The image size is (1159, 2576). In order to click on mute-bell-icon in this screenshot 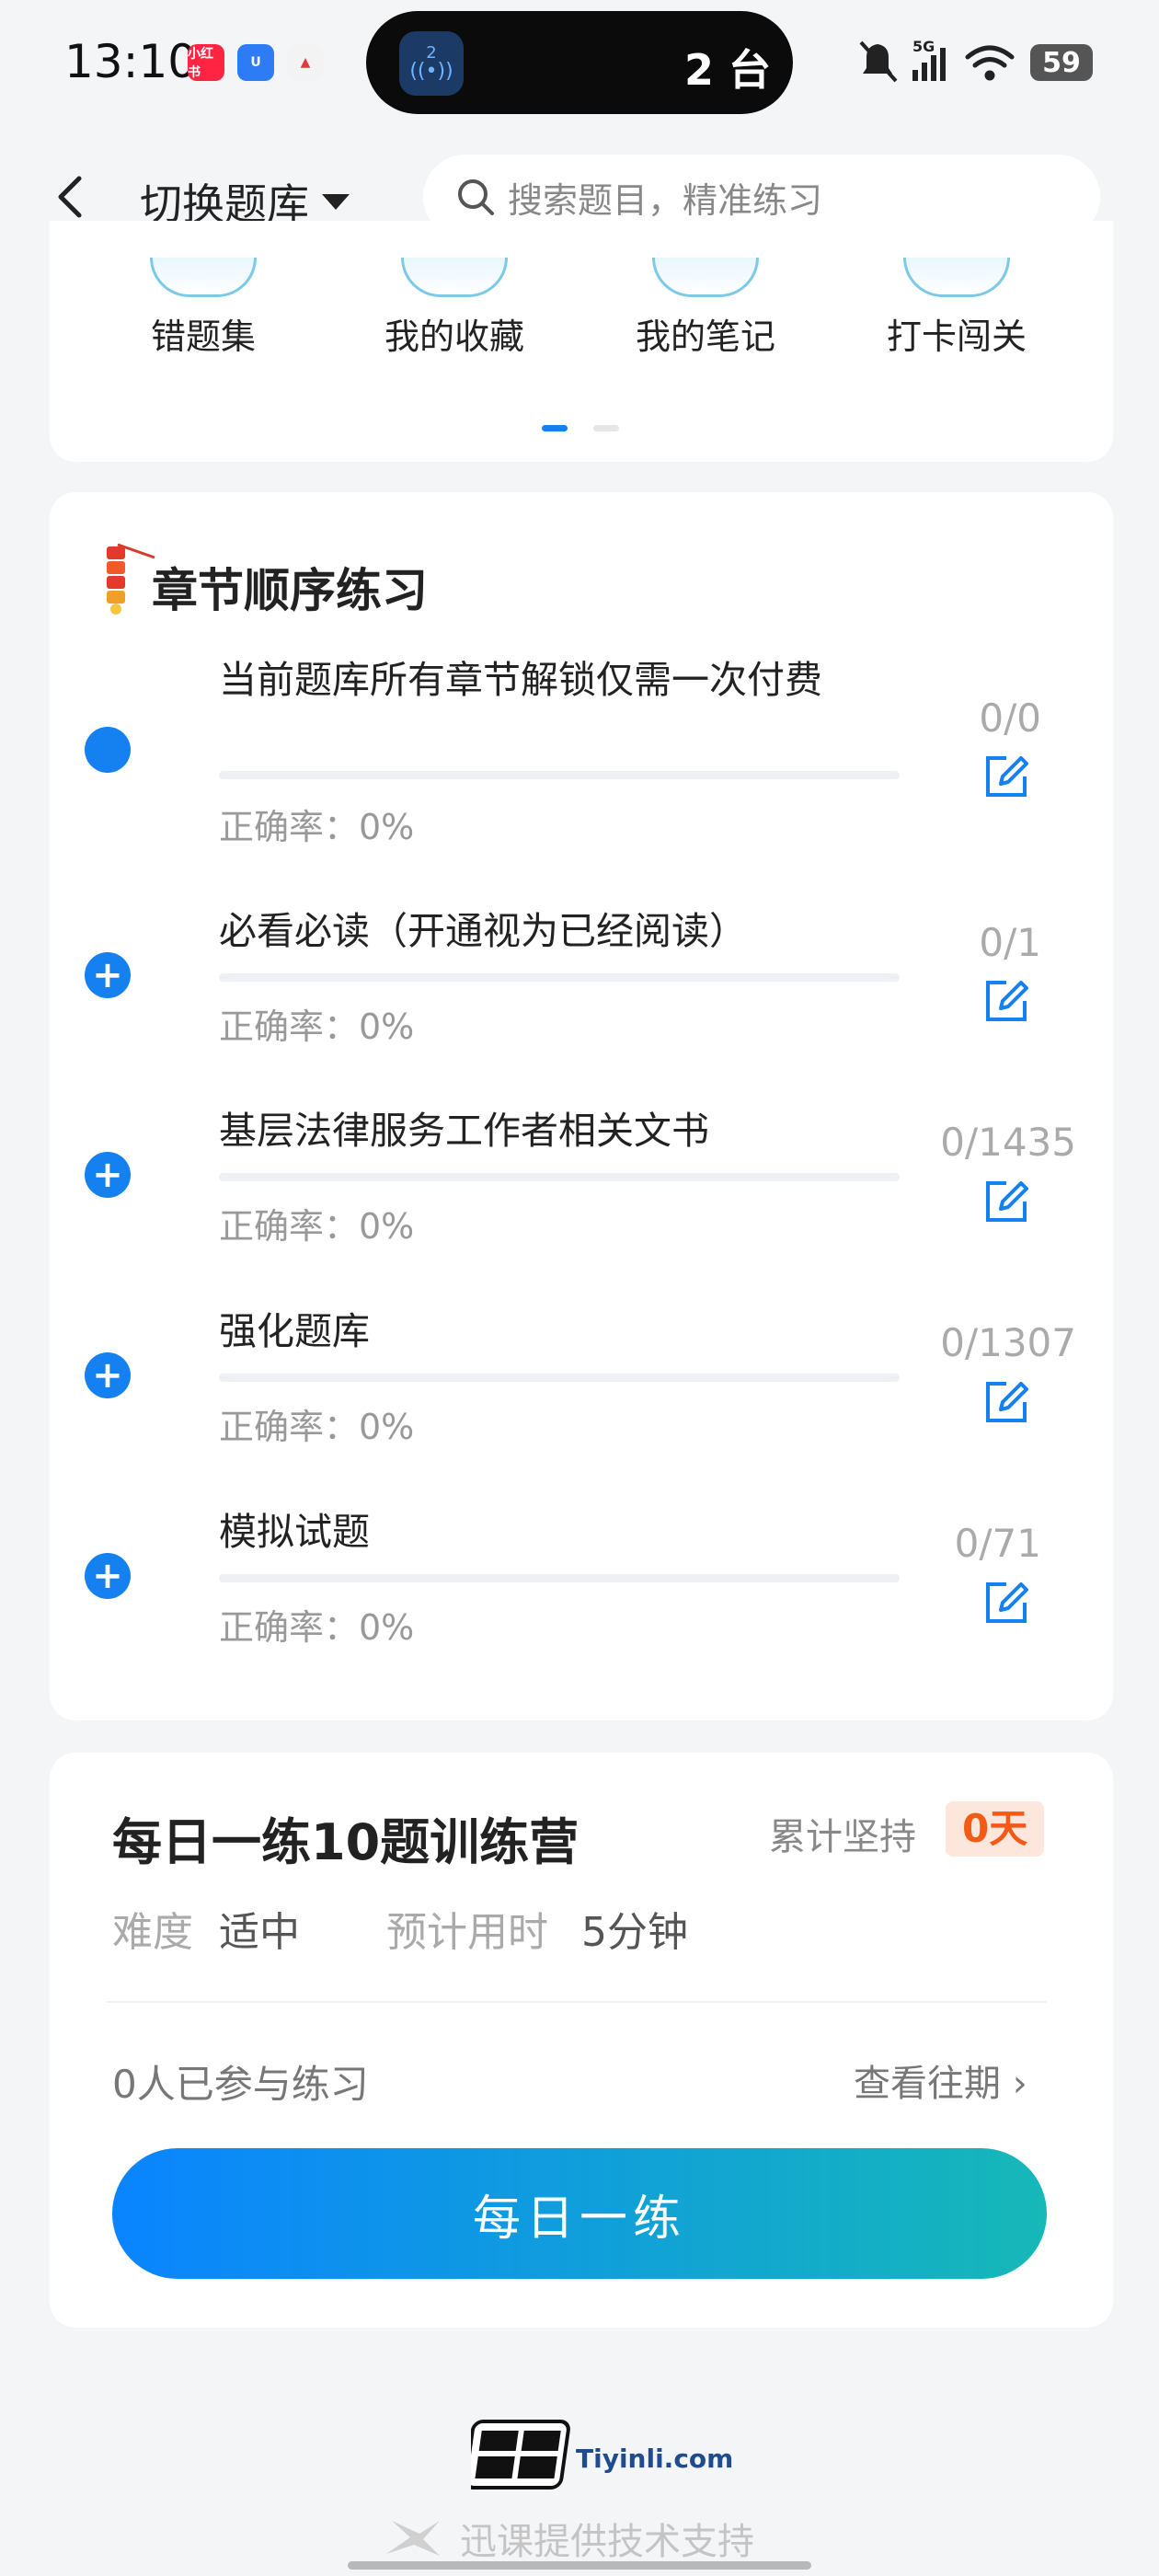, I will do `click(878, 61)`.